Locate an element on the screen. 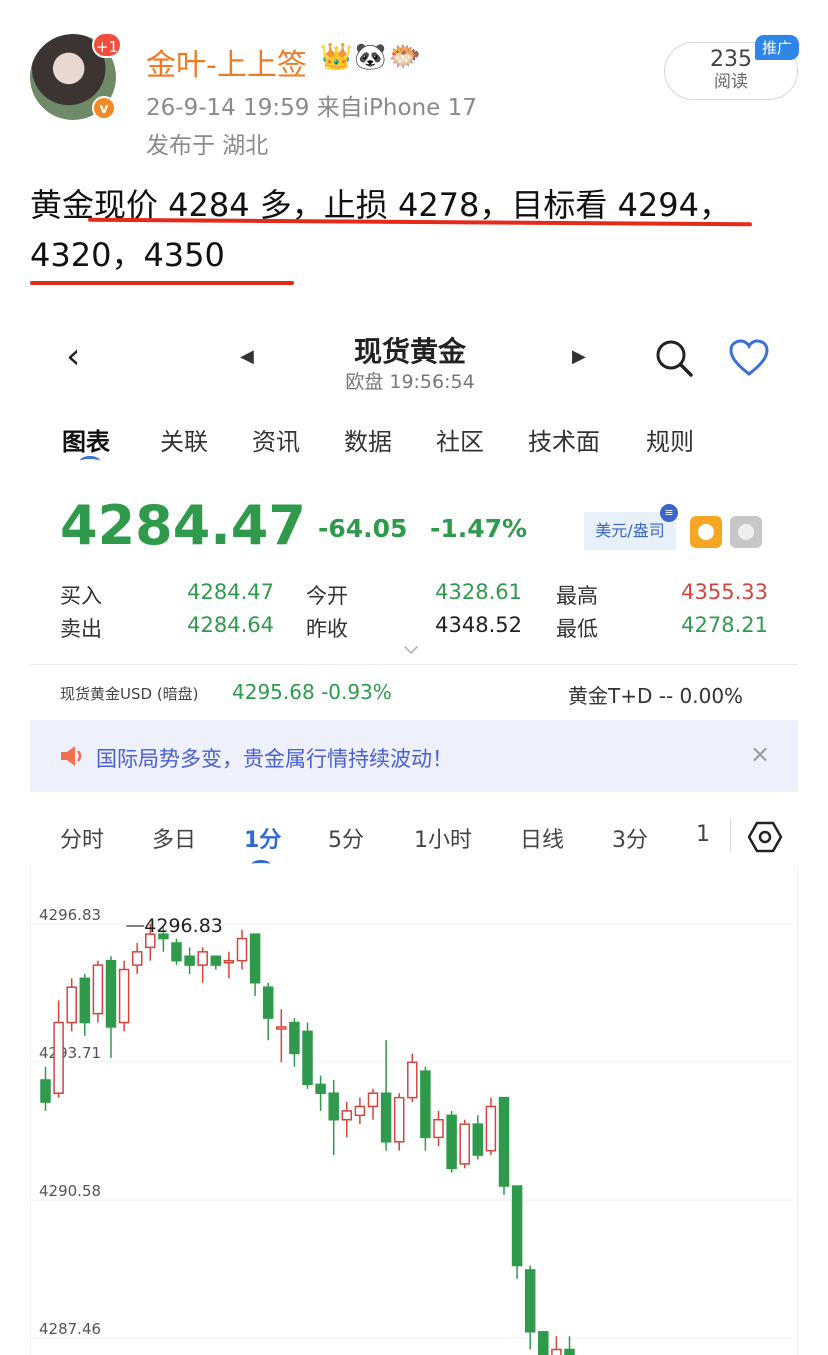 This screenshot has width=828, height=1355. period-tab-daily: 日线 is located at coordinates (542, 838).